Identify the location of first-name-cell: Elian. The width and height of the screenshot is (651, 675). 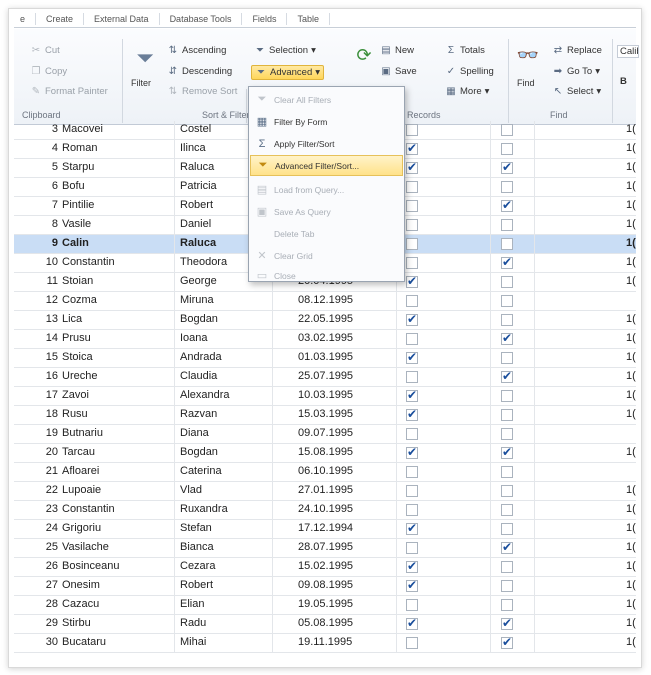
(225, 604).